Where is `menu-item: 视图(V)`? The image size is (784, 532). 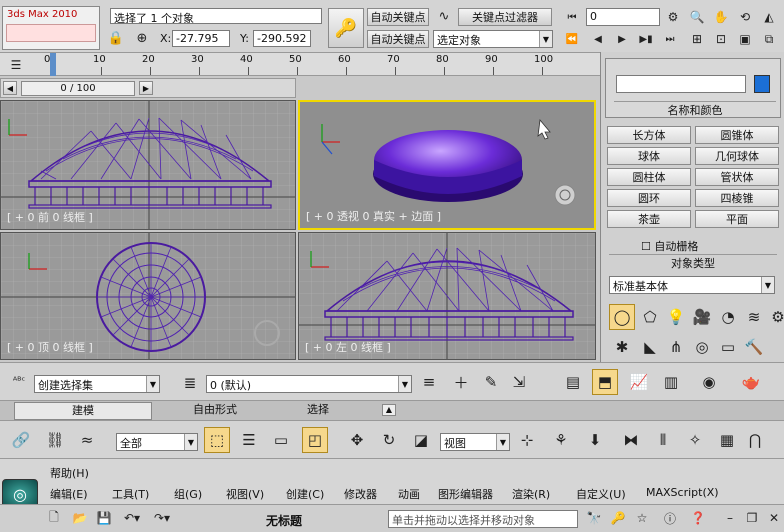 menu-item: 视图(V) is located at coordinates (245, 494).